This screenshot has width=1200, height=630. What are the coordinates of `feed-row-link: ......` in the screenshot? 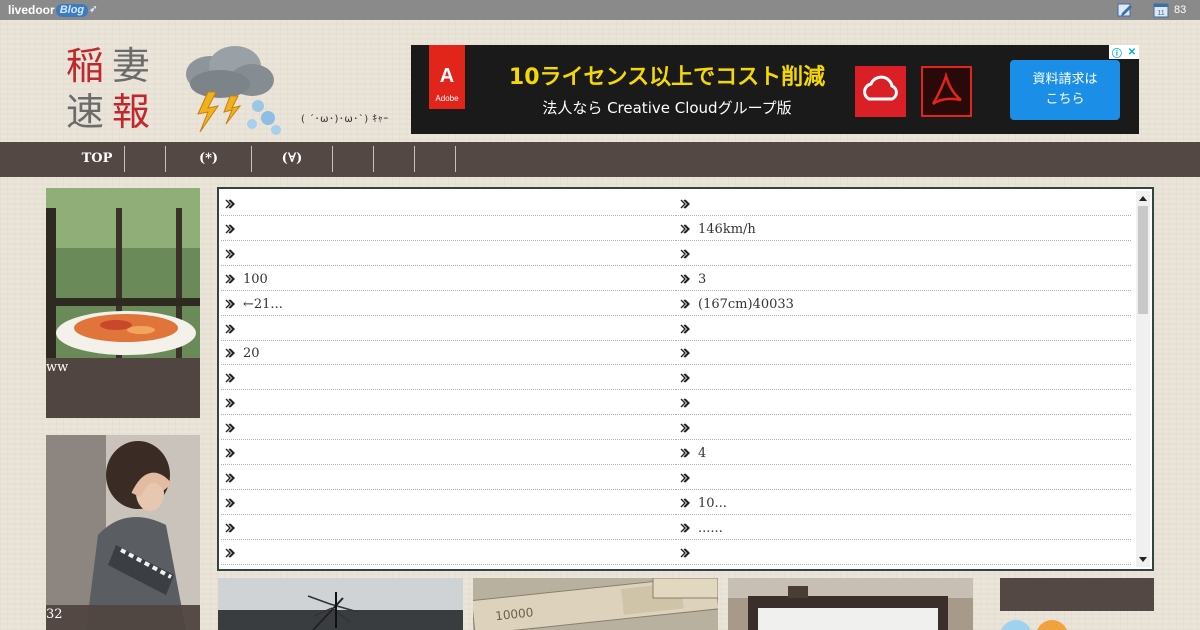 It's located at (903, 527).